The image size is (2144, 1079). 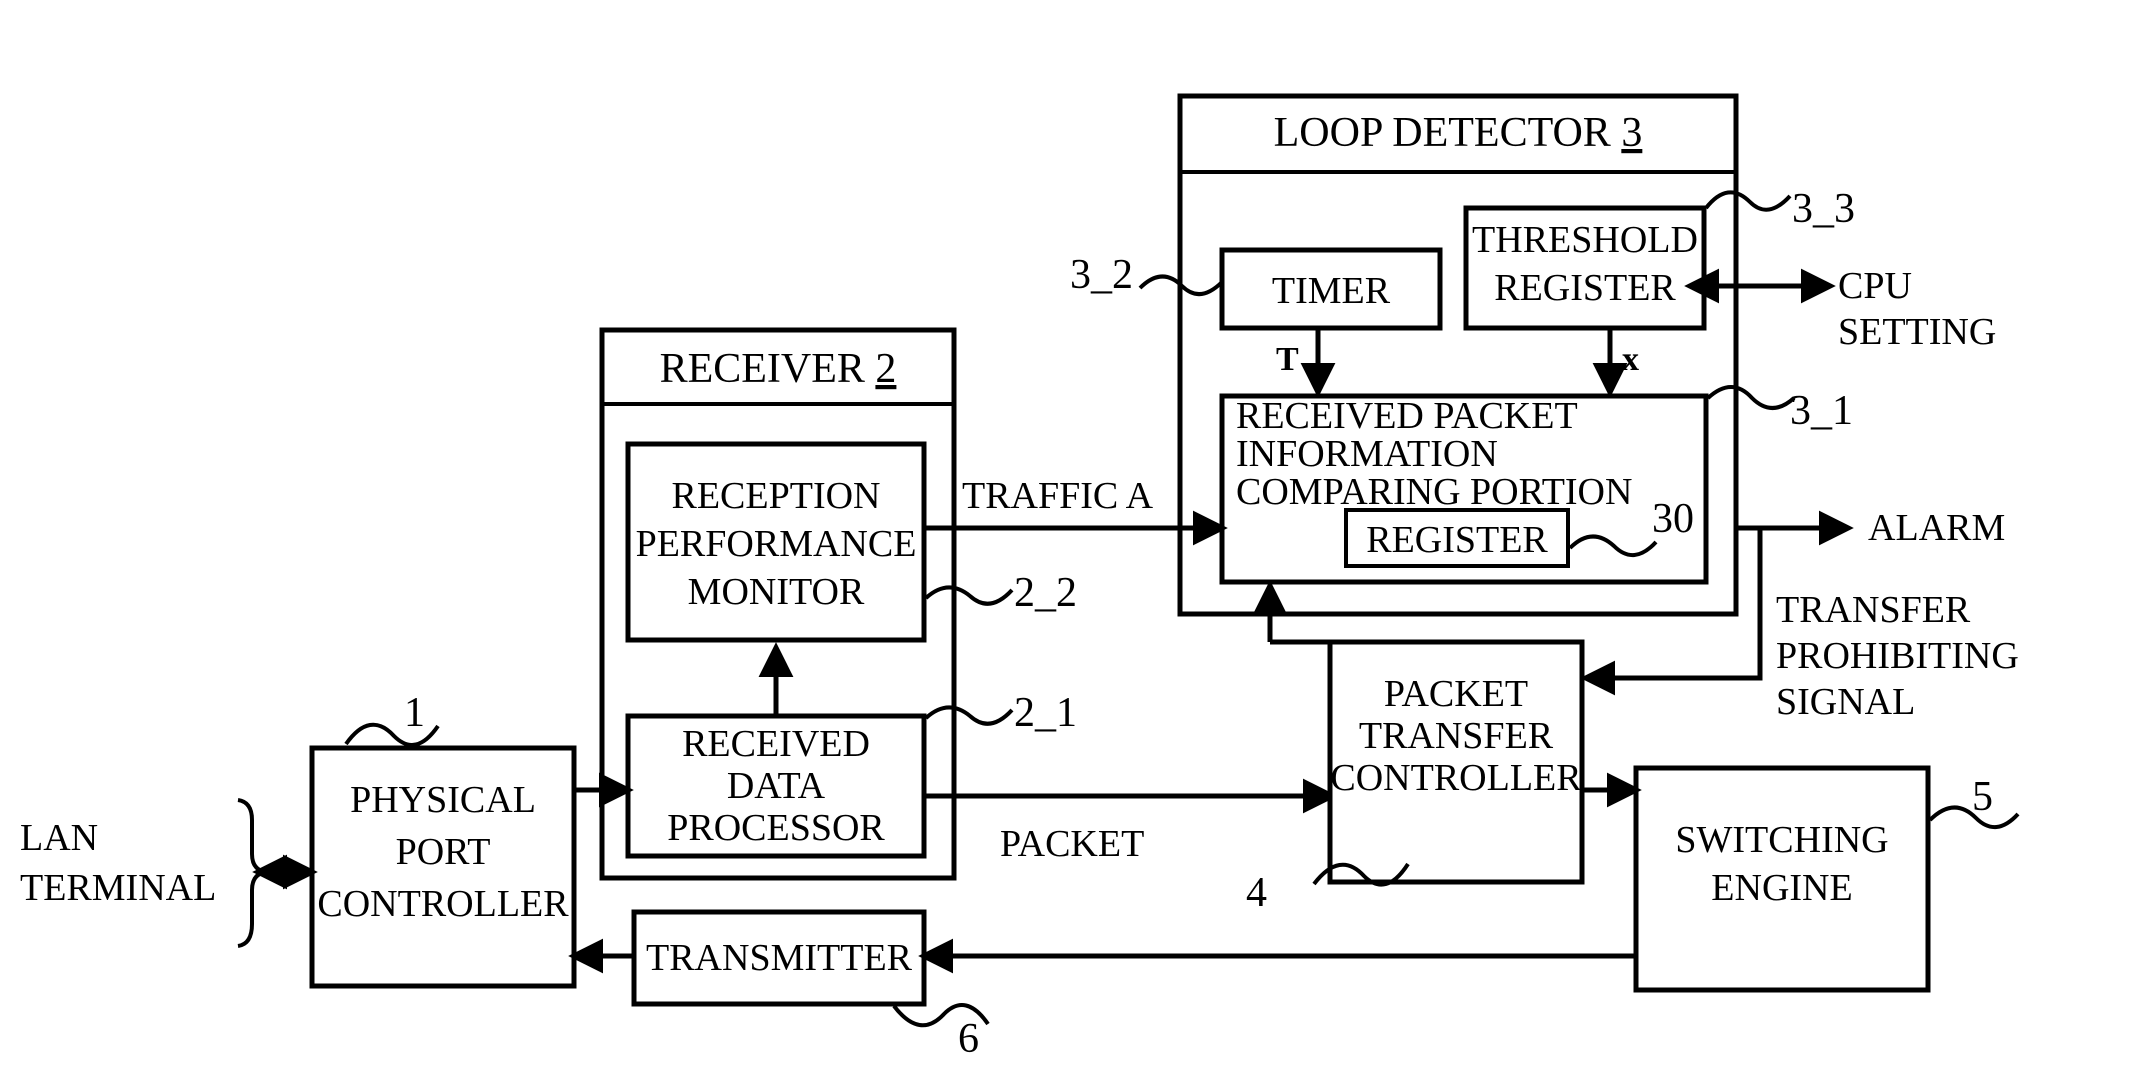 I want to click on lan-terminal-label-line-2: TERMINAL, so click(x=118, y=888).